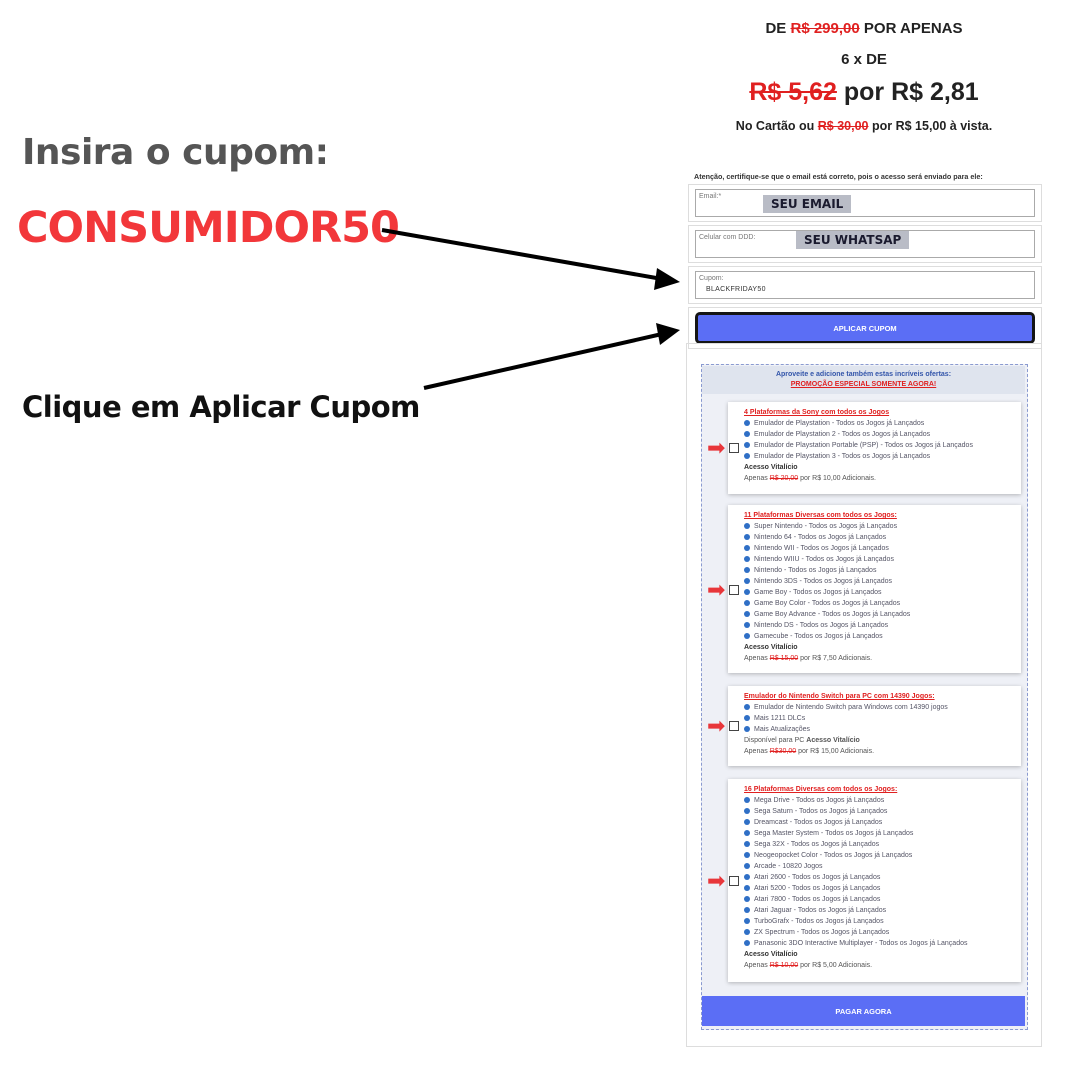 This screenshot has width=1080, height=1080. What do you see at coordinates (863, 1011) in the screenshot?
I see `pay-now-button: PAGAR AGORA` at bounding box center [863, 1011].